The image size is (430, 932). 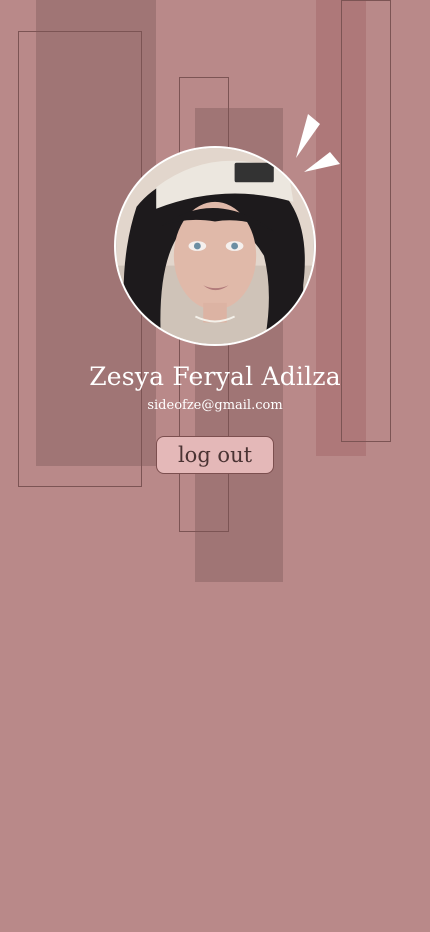 I want to click on sparkle-icon, so click(x=318, y=143).